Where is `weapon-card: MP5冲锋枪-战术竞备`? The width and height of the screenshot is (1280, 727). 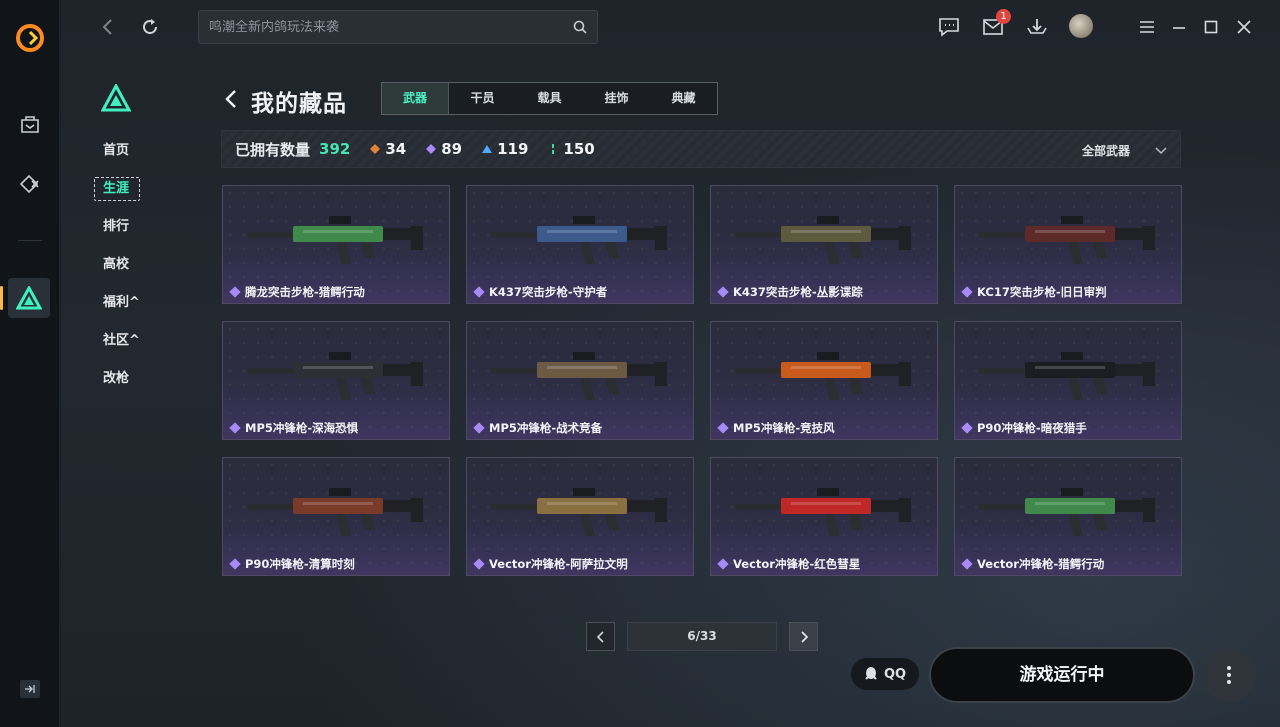
weapon-card: MP5冲锋枪-战术竞备 is located at coordinates (580, 380).